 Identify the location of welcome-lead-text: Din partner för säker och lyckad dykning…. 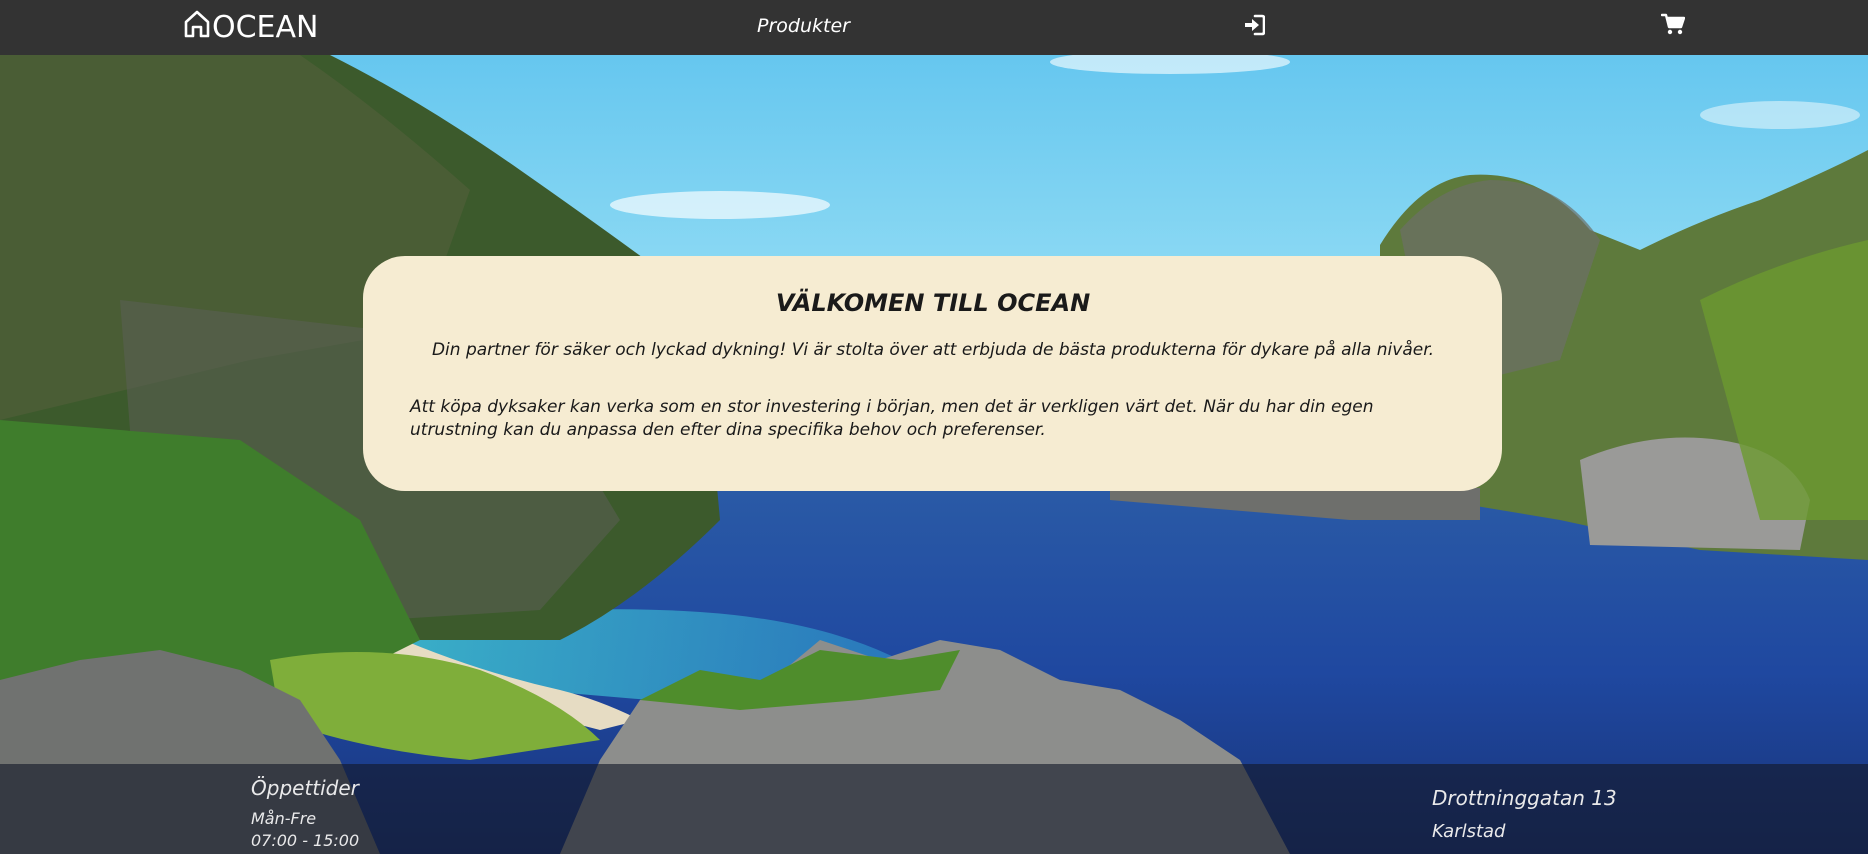
(933, 350).